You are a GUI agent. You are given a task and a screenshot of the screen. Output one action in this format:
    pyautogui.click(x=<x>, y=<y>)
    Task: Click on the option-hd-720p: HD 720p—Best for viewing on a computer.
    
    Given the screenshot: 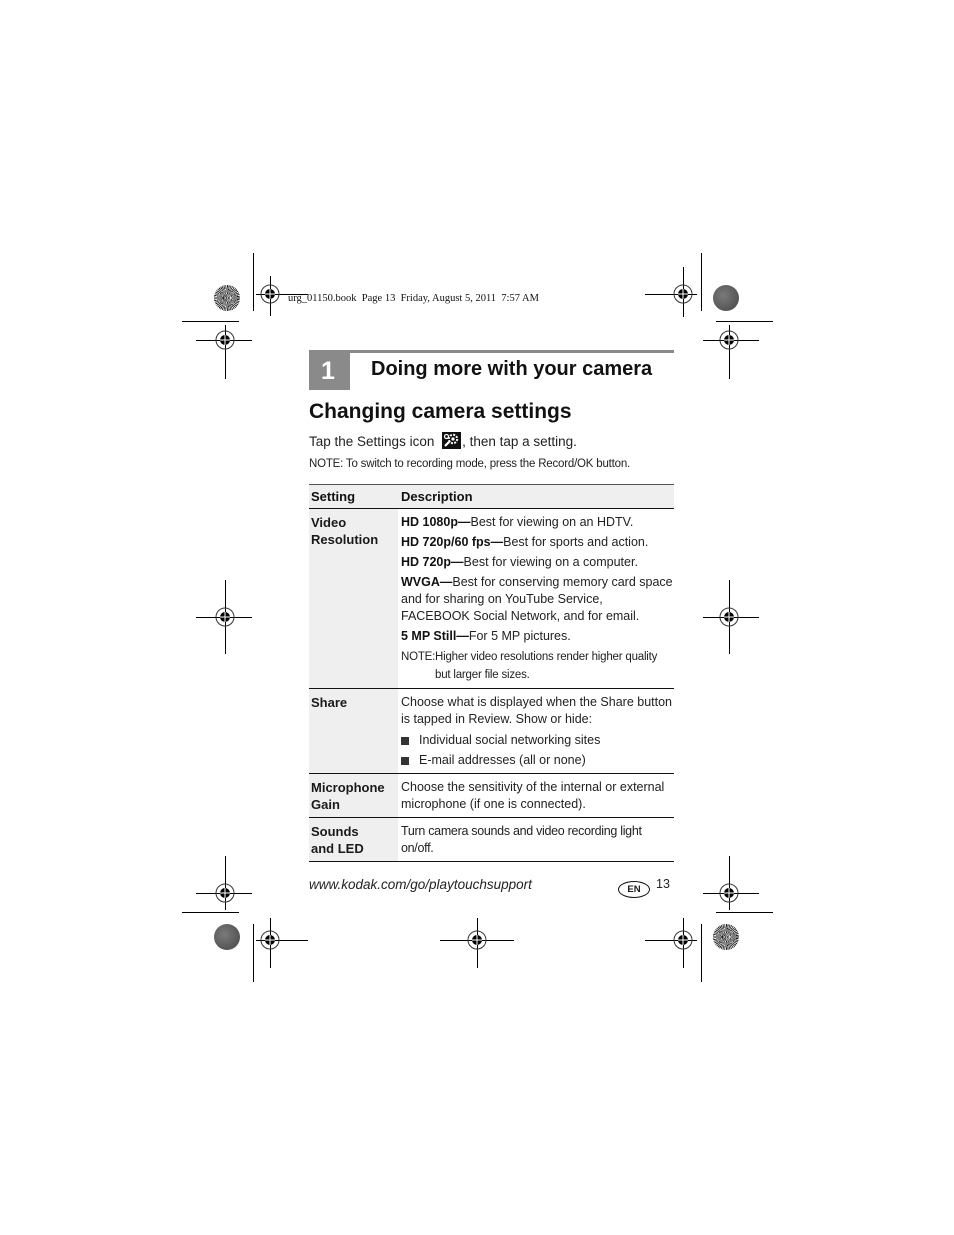 What is the action you would take?
    pyautogui.click(x=537, y=562)
    